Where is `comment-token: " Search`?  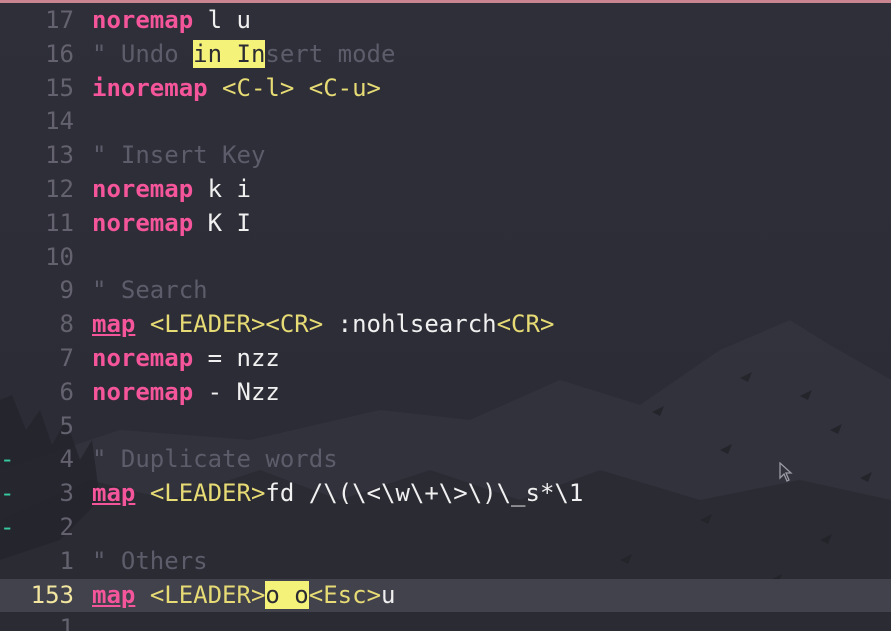 comment-token: " Search is located at coordinates (150, 290).